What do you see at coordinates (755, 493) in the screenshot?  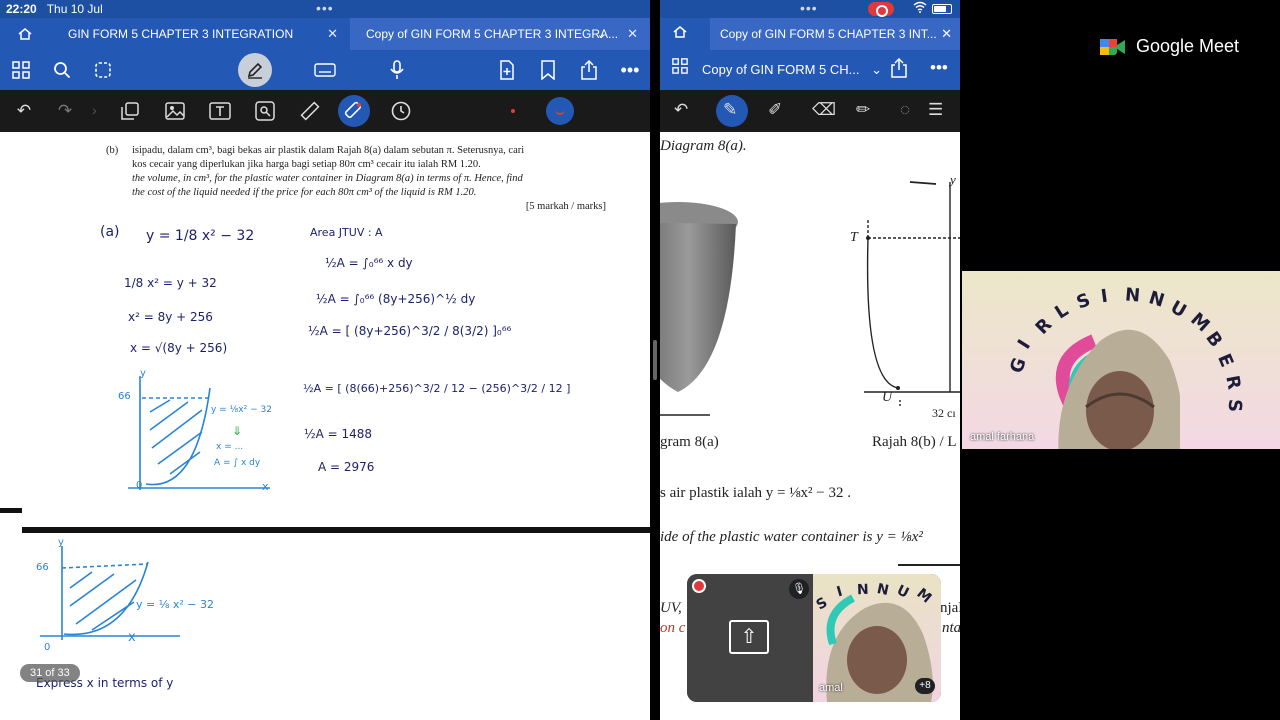 I see `curve-eq-ms: s air plastik ialah y = ⅛x² − 32 .` at bounding box center [755, 493].